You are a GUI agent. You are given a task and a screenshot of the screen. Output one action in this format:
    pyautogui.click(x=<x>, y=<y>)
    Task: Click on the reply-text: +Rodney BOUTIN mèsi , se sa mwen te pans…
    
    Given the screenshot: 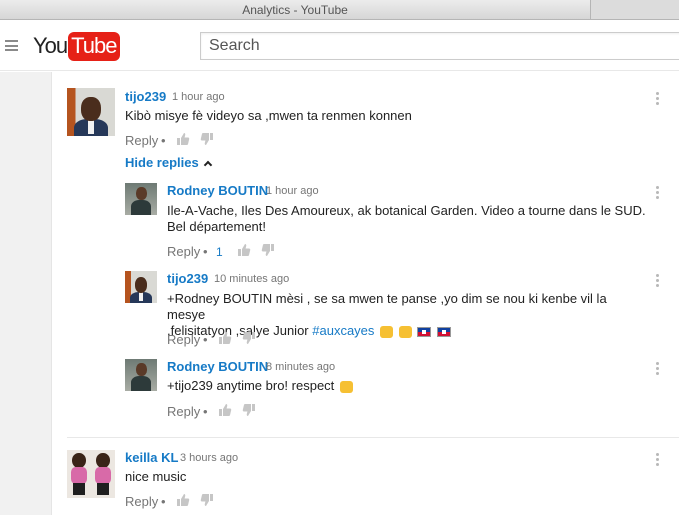 What is the action you would take?
    pyautogui.click(x=407, y=315)
    